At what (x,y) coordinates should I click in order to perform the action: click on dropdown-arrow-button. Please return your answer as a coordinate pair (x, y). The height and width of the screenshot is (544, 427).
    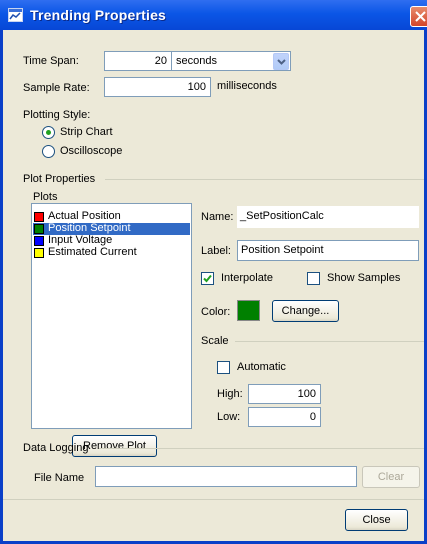
    Looking at the image, I should click on (281, 61).